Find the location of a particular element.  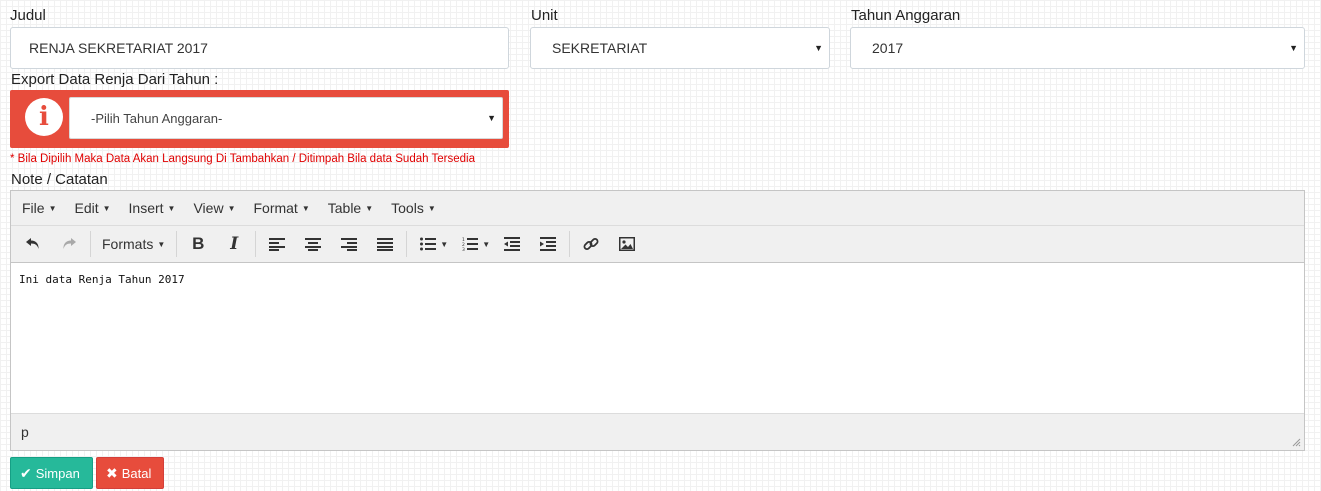

judul-input: RENJA SEKRETARIAT 2017 is located at coordinates (259, 48).